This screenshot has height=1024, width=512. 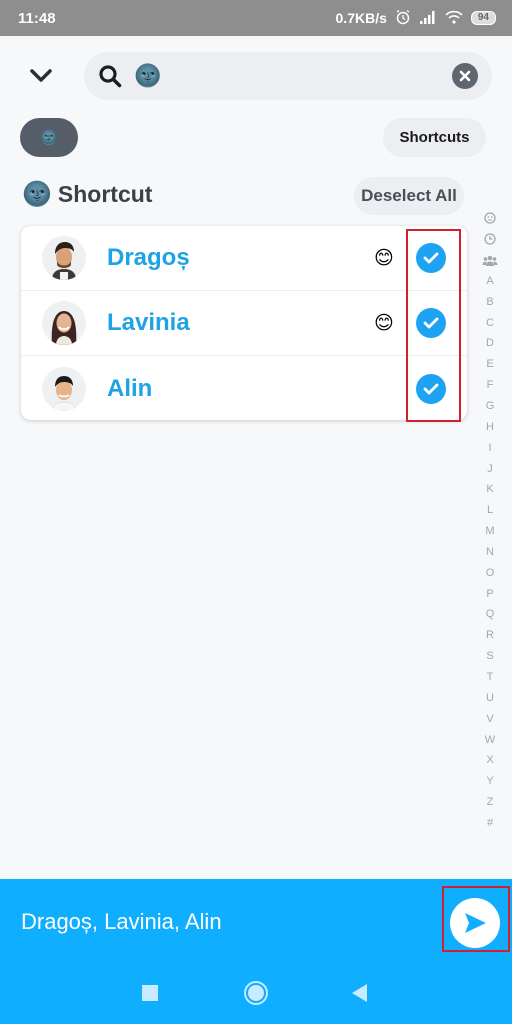 What do you see at coordinates (454, 18) in the screenshot?
I see `wifi-icon` at bounding box center [454, 18].